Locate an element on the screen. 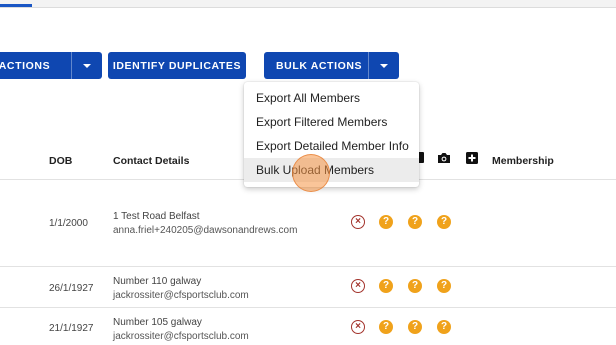 The height and width of the screenshot is (345, 616). address-text: 1 Test Road Belfast is located at coordinates (156, 216).